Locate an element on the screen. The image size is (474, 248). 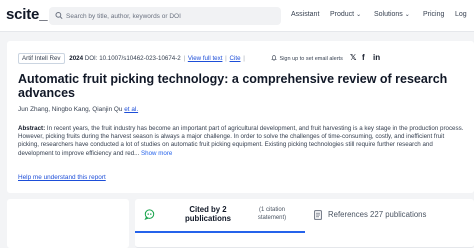
nav-product: Product ⌄ is located at coordinates (345, 14).